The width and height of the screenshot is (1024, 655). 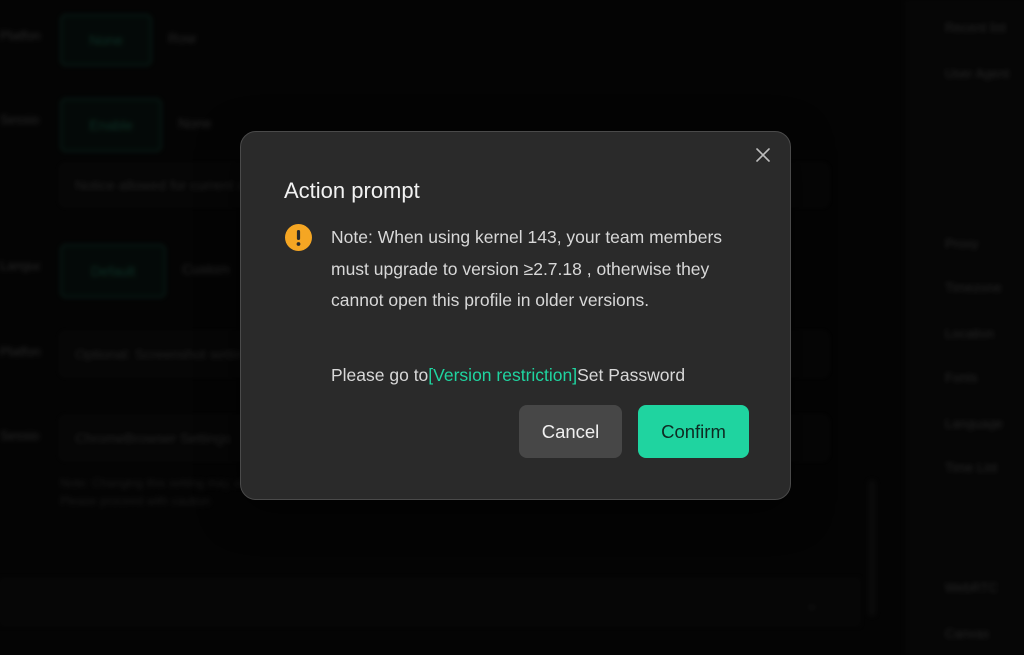 I want to click on goto-suffix: Set Password, so click(x=631, y=375).